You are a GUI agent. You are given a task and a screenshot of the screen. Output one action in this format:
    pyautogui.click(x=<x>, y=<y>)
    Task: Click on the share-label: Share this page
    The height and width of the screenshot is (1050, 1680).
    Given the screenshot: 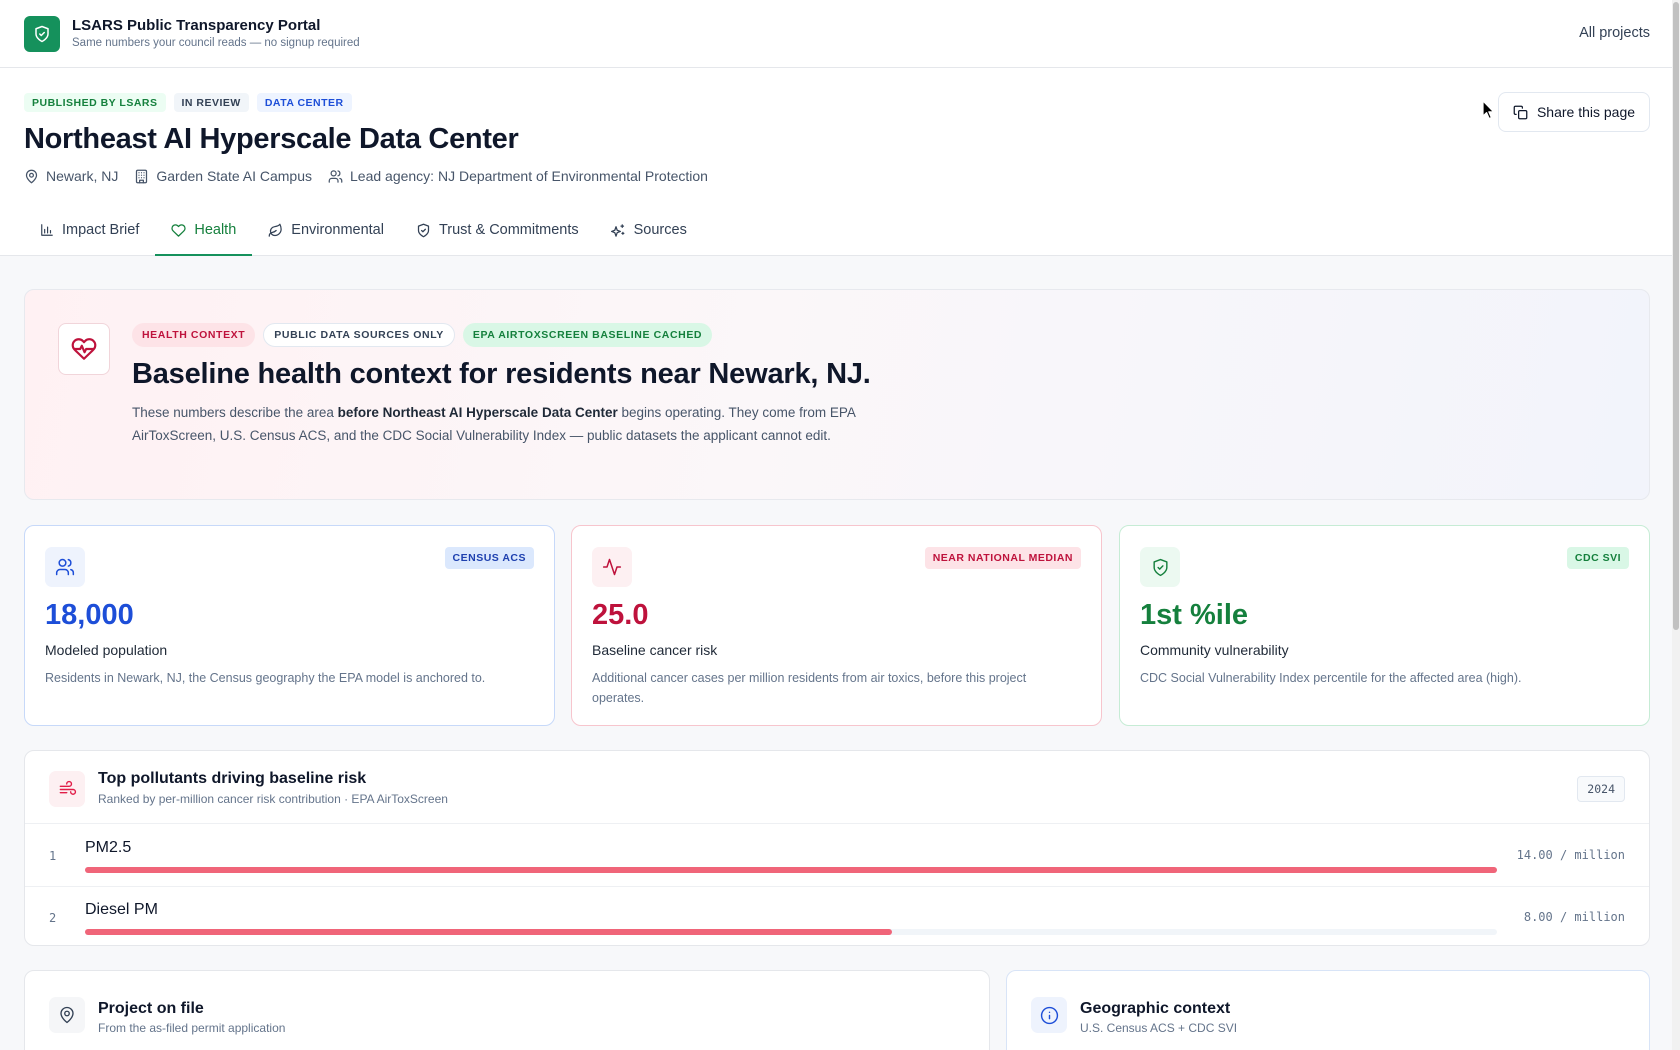 What is the action you would take?
    pyautogui.click(x=1586, y=112)
    